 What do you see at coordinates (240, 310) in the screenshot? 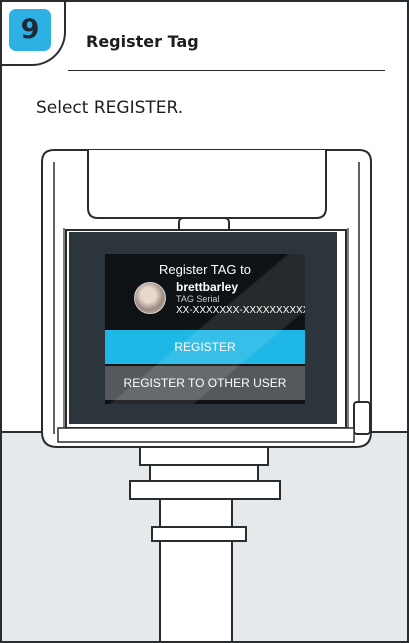
I see `tag-serial-value: XX-XXXXXXX-XXXXXXXXXX` at bounding box center [240, 310].